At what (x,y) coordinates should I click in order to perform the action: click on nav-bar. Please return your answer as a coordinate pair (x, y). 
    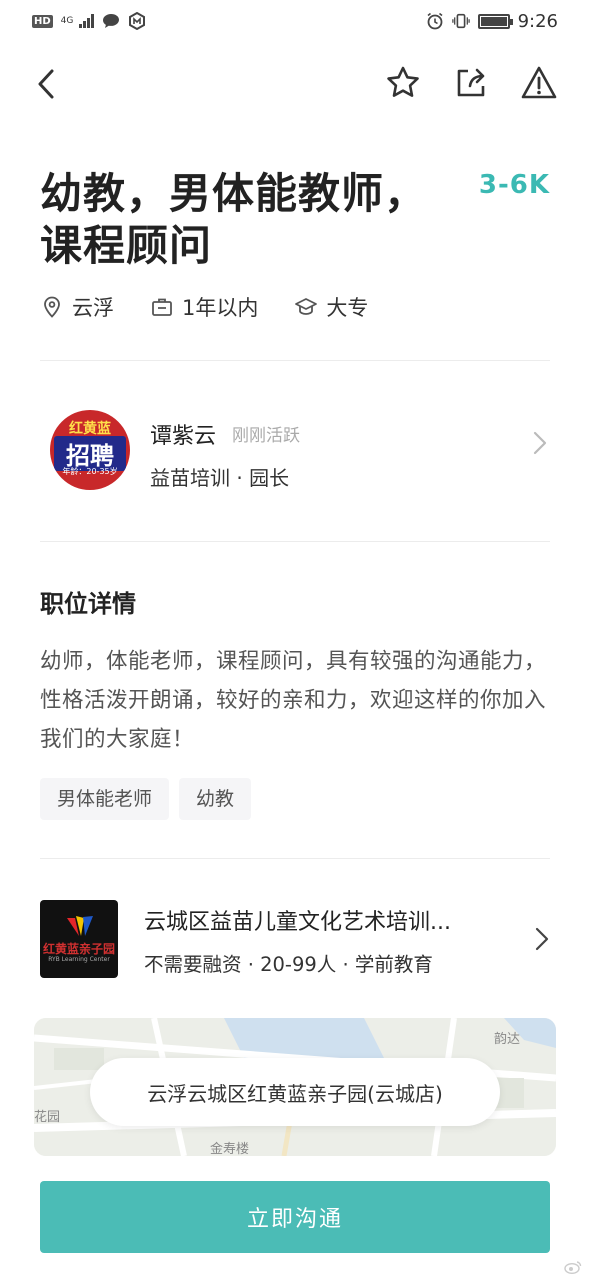
    Looking at the image, I should click on (295, 84).